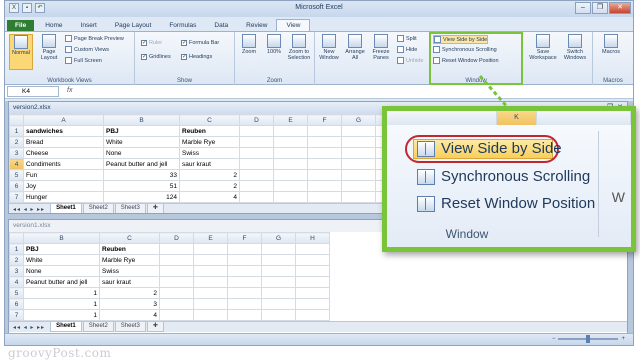 This screenshot has height=362, width=640. I want to click on cell: 33, so click(141, 175).